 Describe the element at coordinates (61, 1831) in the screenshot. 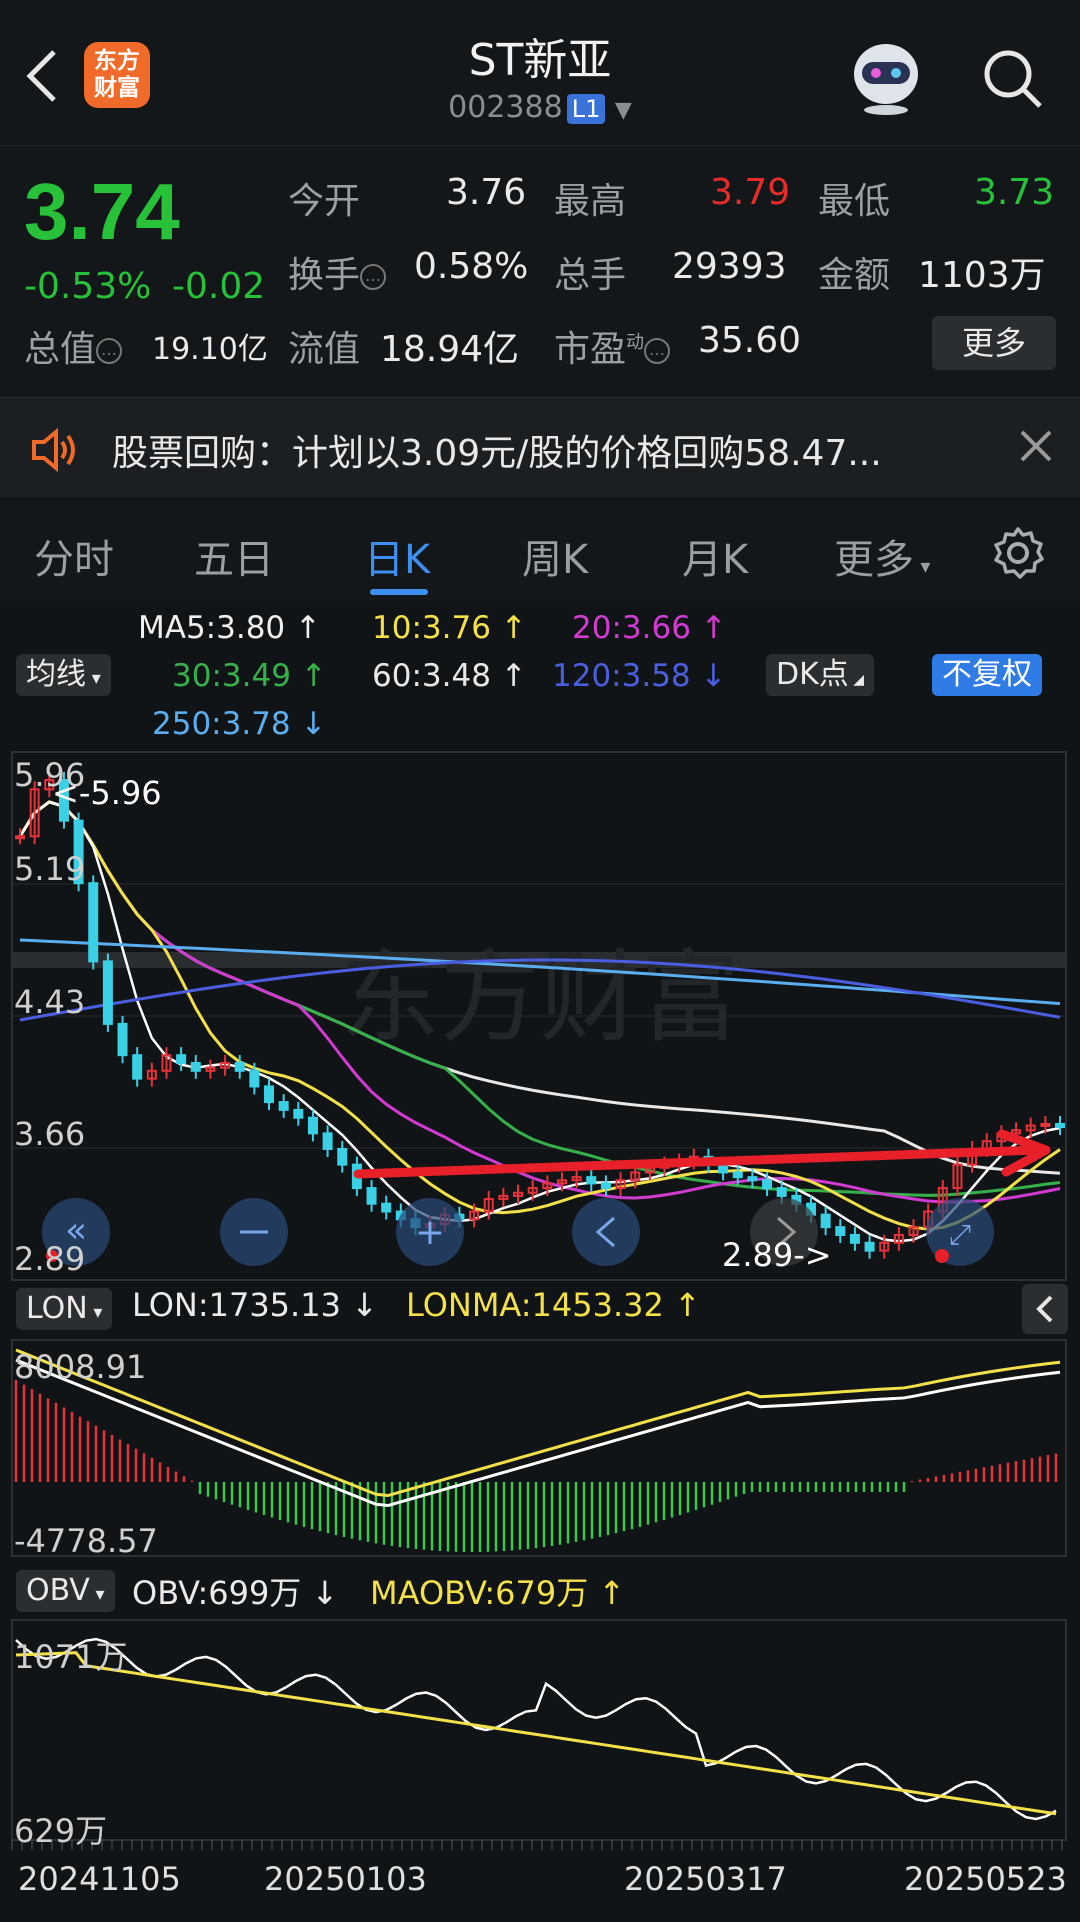

I see `obv-axis-bottom: 629万` at that location.